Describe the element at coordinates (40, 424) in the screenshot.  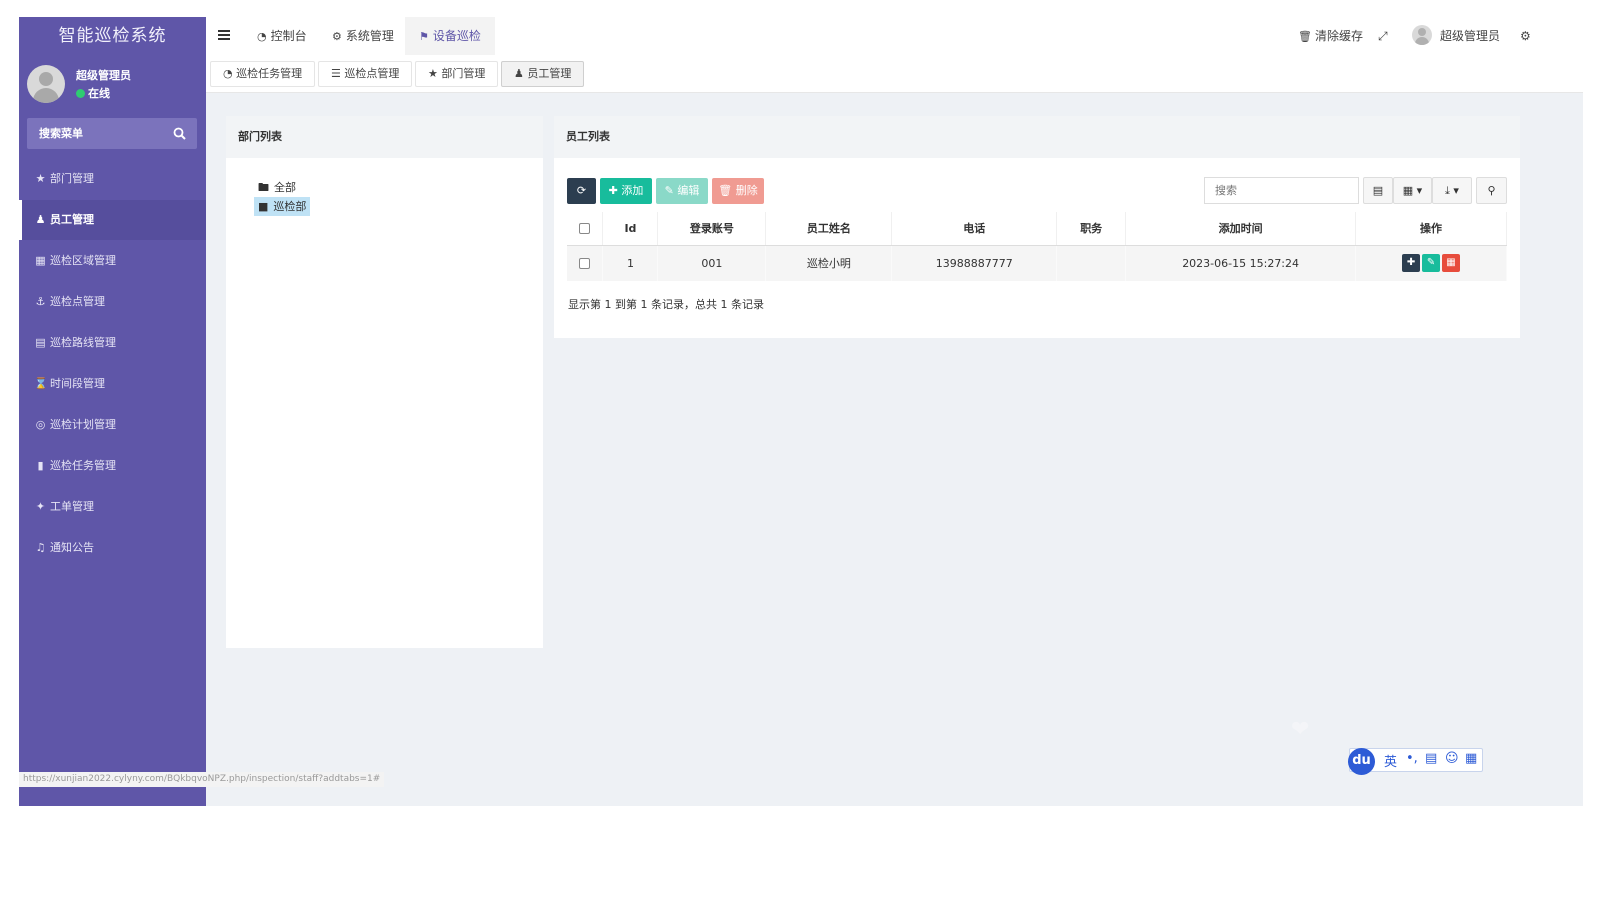
I see `eye-icon: ◎` at that location.